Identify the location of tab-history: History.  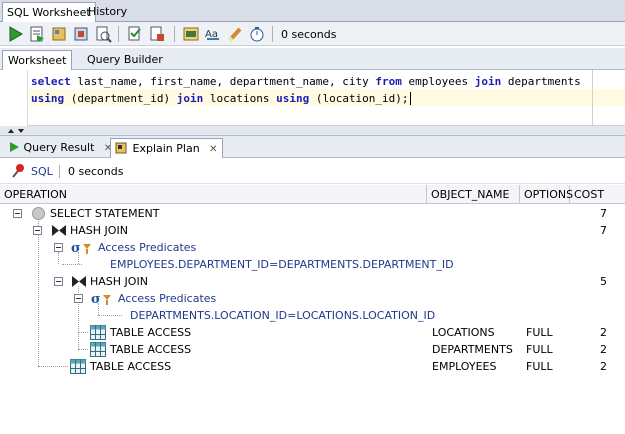
(107, 12).